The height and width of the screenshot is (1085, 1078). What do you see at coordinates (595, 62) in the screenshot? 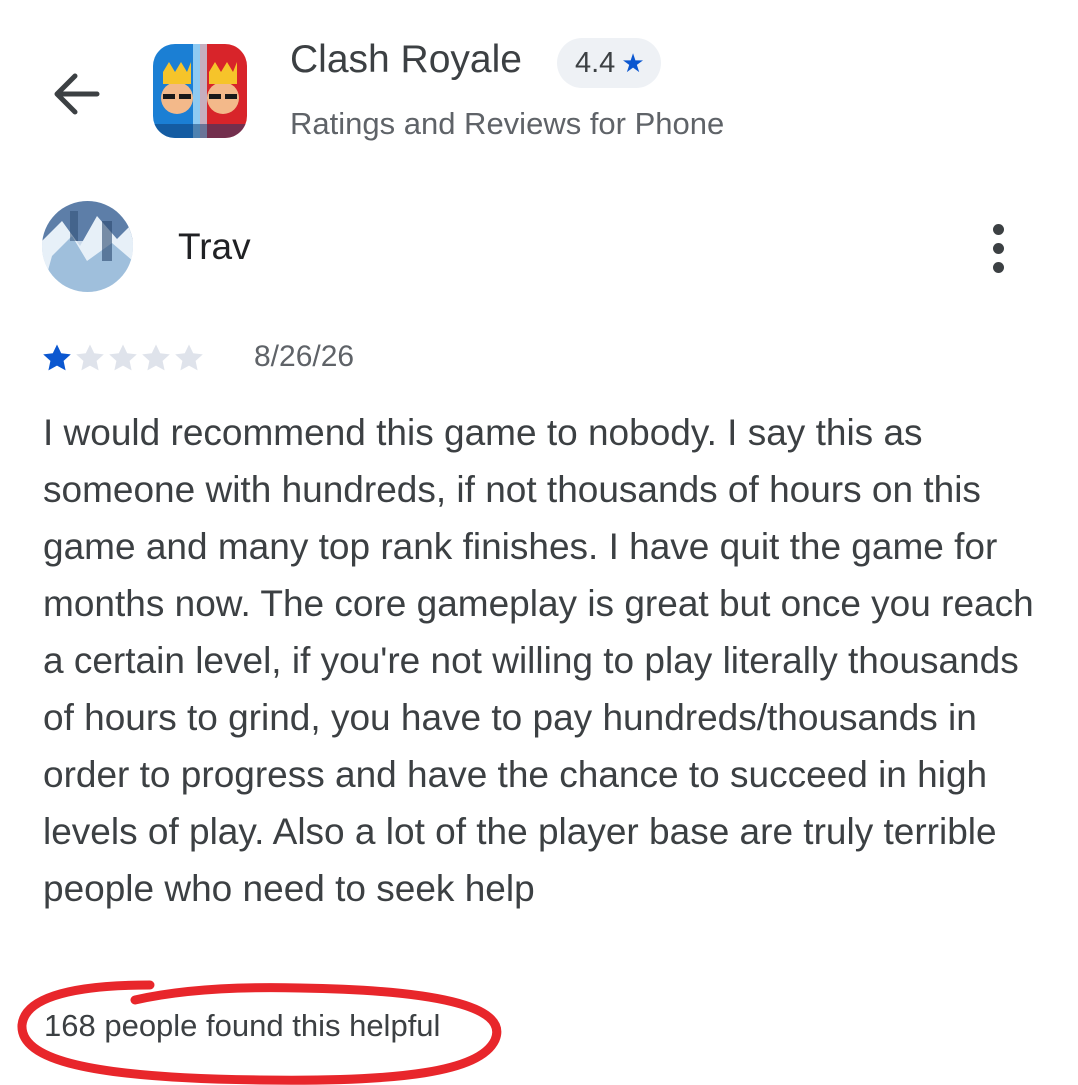
I see `rating-value: 4.4` at bounding box center [595, 62].